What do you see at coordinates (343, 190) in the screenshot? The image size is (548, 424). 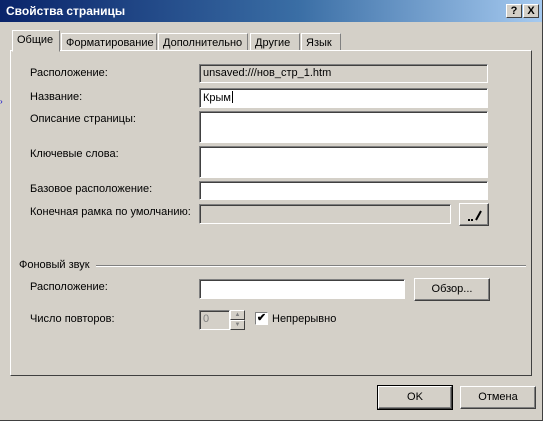 I see `base-location-input` at bounding box center [343, 190].